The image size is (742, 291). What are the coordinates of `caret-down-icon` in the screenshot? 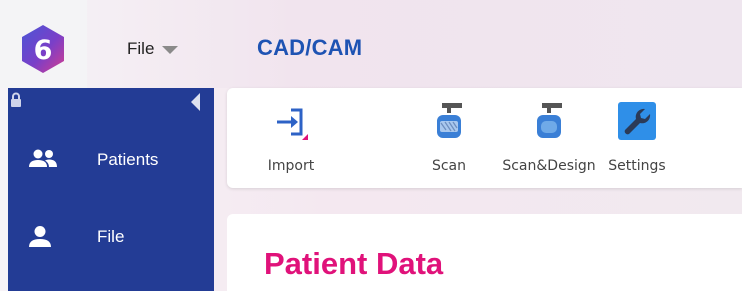 It's located at (170, 50).